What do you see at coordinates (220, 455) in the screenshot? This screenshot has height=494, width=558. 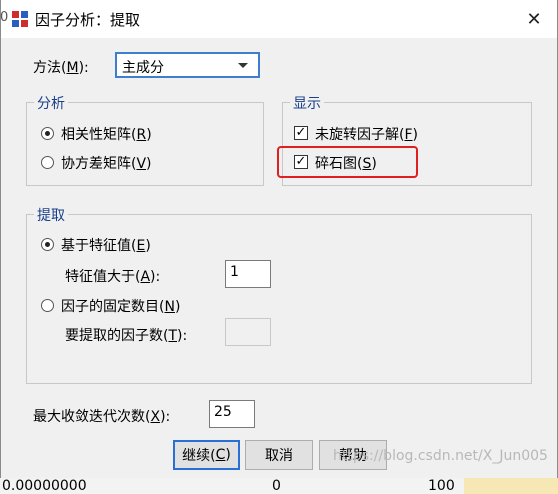 I see `continue-key: C` at bounding box center [220, 455].